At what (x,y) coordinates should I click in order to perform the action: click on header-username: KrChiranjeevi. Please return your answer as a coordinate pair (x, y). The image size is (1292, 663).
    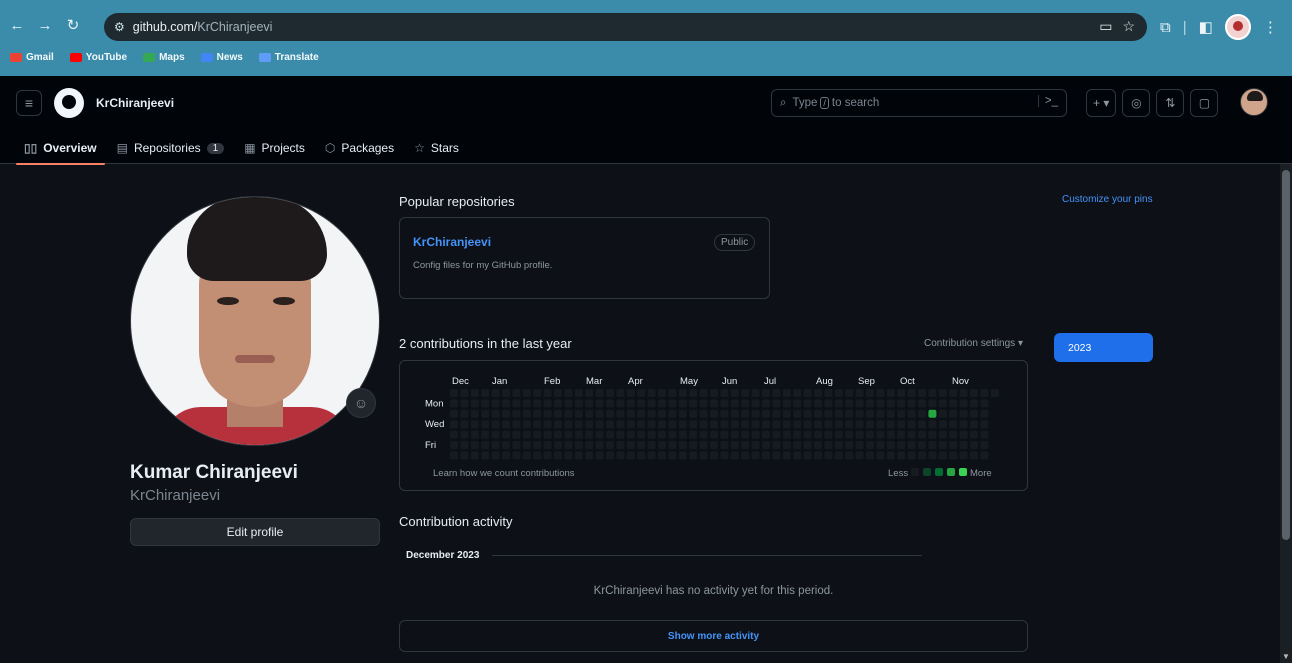
    Looking at the image, I should click on (135, 103).